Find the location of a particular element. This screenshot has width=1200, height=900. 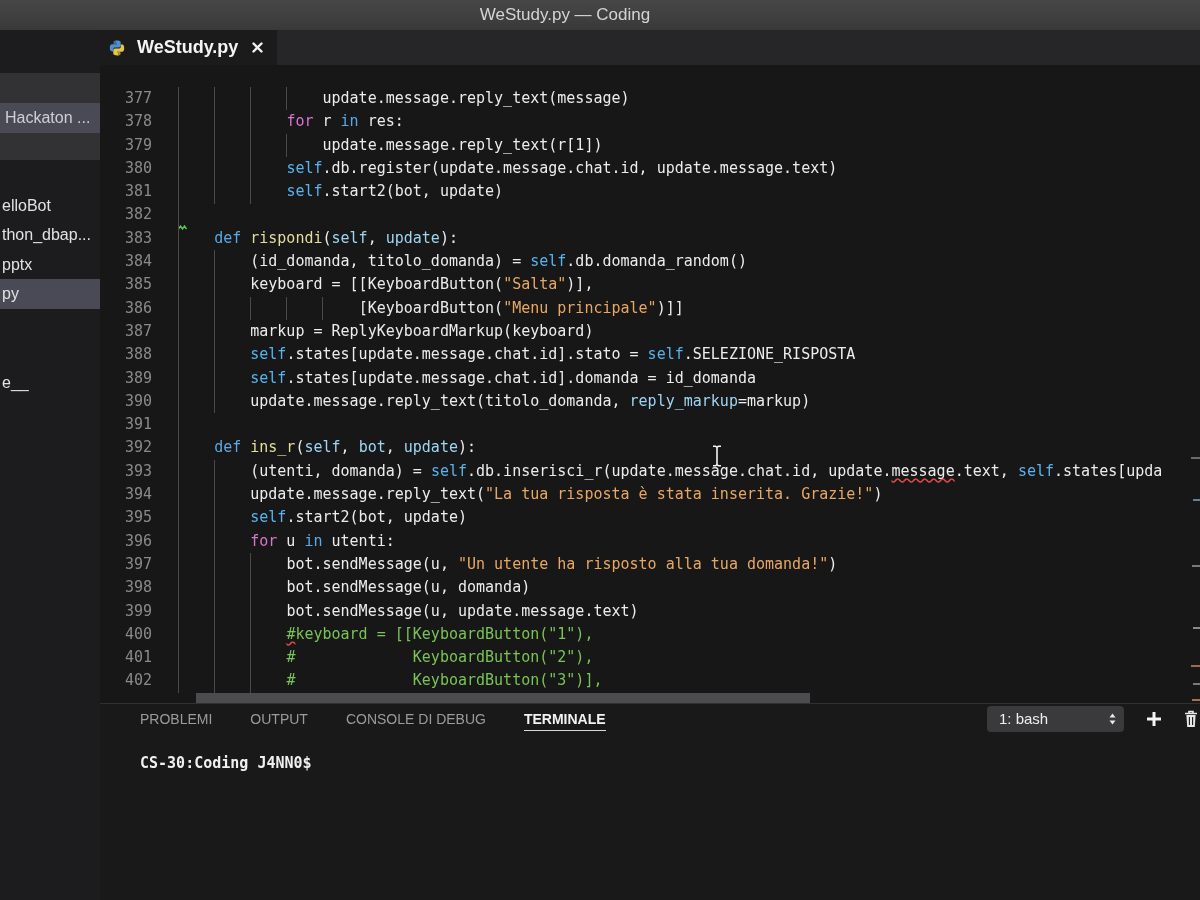

plus-icon is located at coordinates (1154, 718).